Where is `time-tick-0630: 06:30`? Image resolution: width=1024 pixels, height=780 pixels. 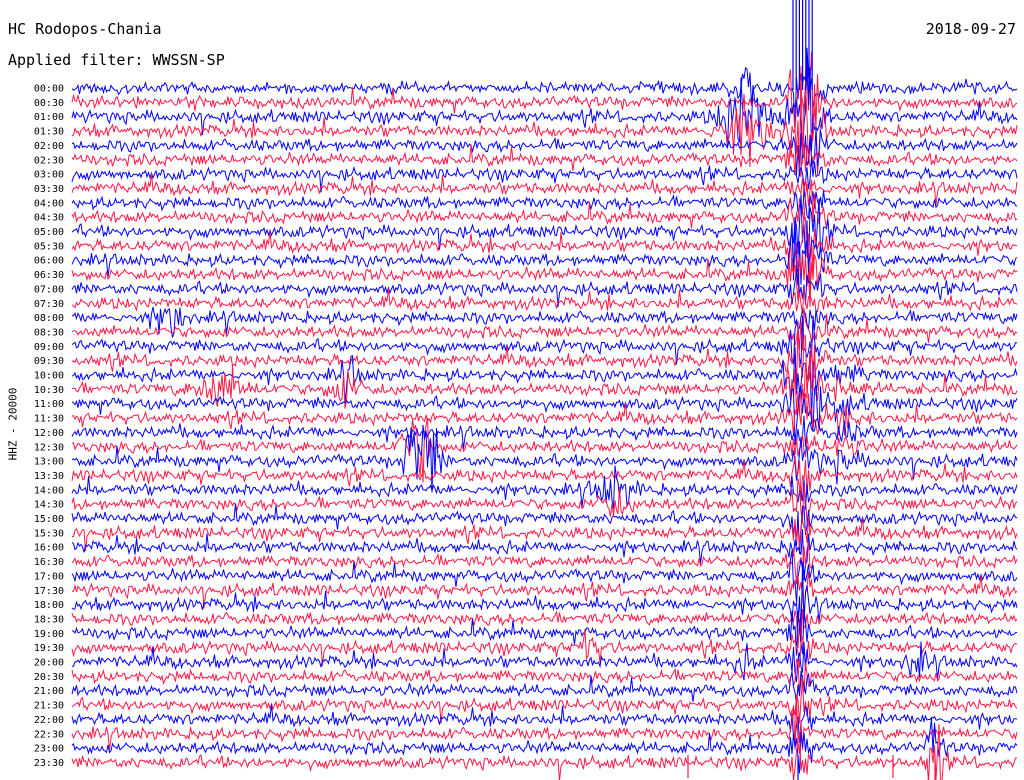 time-tick-0630: 06:30 is located at coordinates (49, 275).